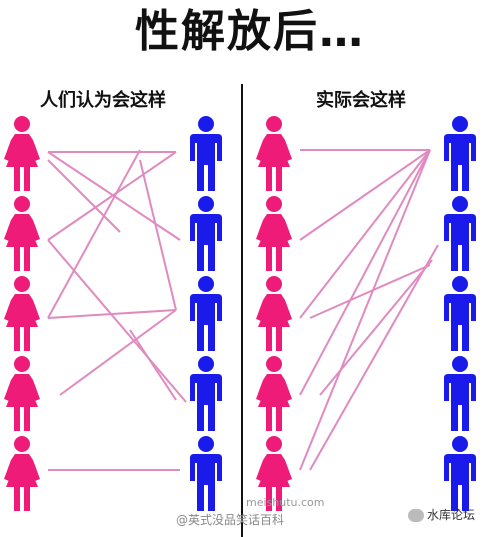  I want to click on watermark-site: meishutu.com, so click(285, 502).